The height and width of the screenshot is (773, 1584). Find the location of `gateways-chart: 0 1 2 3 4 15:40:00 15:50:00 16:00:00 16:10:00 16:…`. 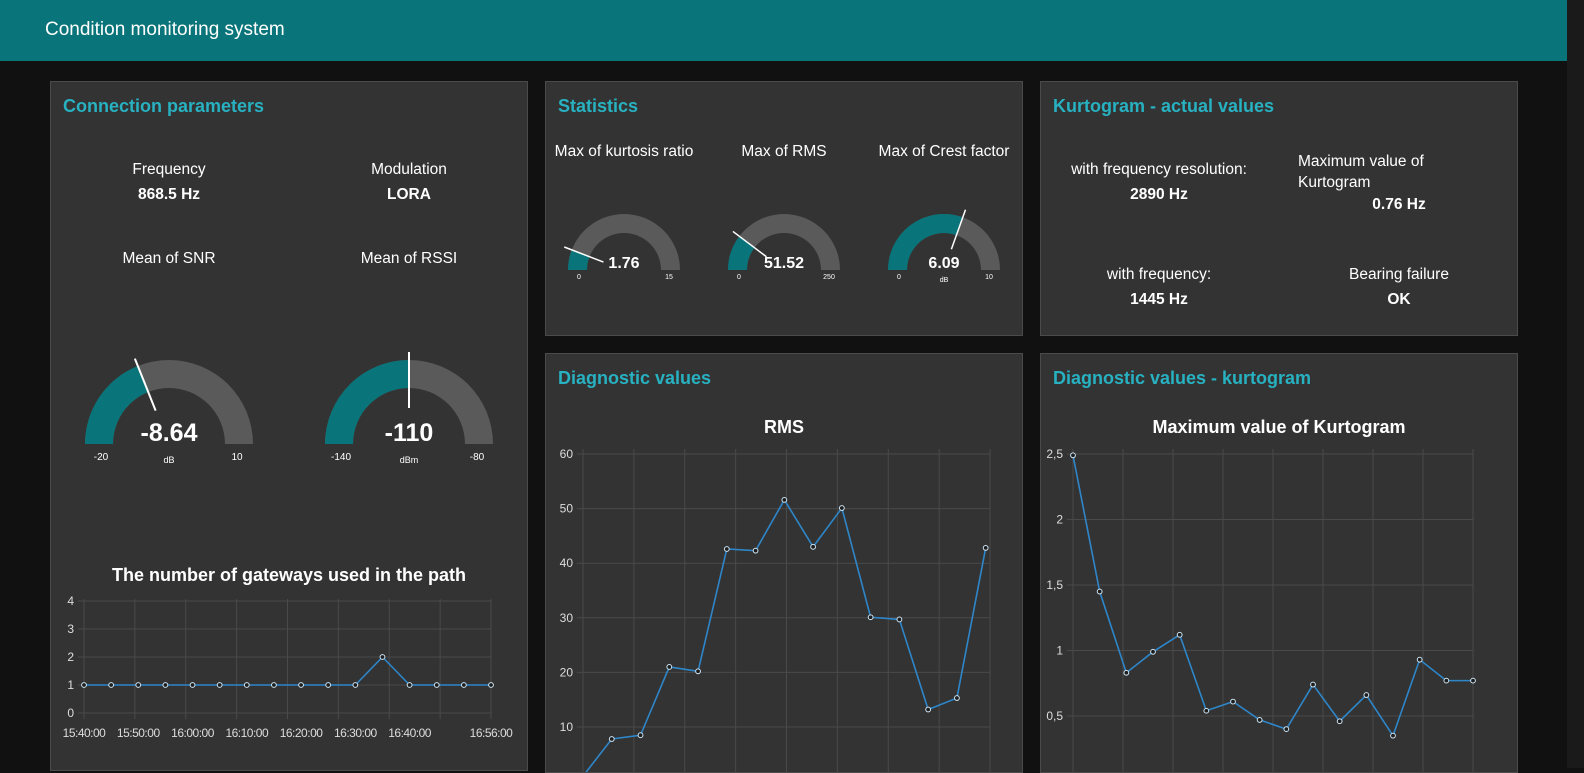

gateways-chart: 0 1 2 3 4 15:40:00 15:50:00 16:00:00 16:10:00 16:… is located at coordinates (288, 667).